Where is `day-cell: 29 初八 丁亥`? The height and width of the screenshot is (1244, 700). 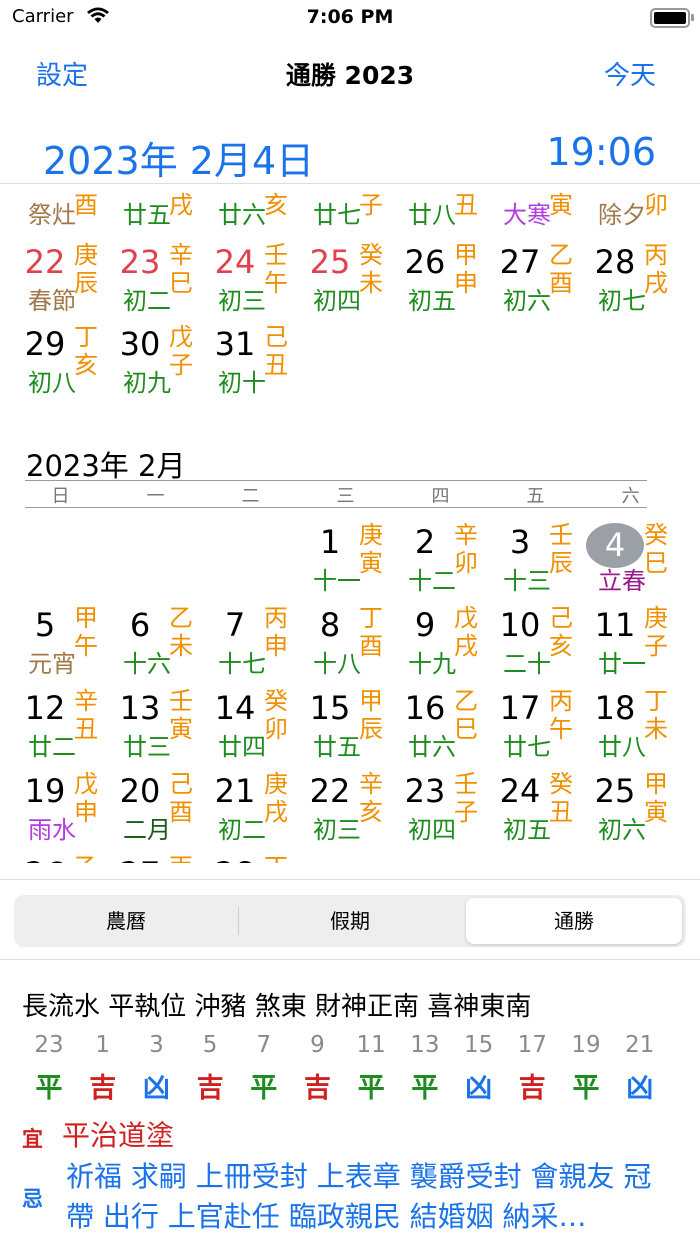
day-cell: 29 初八 丁亥 is located at coordinates (63, 347).